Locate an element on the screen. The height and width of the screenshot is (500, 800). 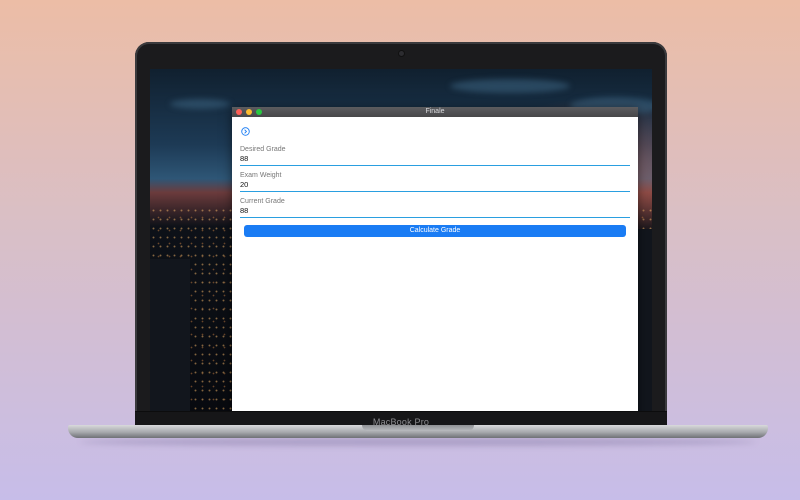
laptop-base is located at coordinates (418, 431).